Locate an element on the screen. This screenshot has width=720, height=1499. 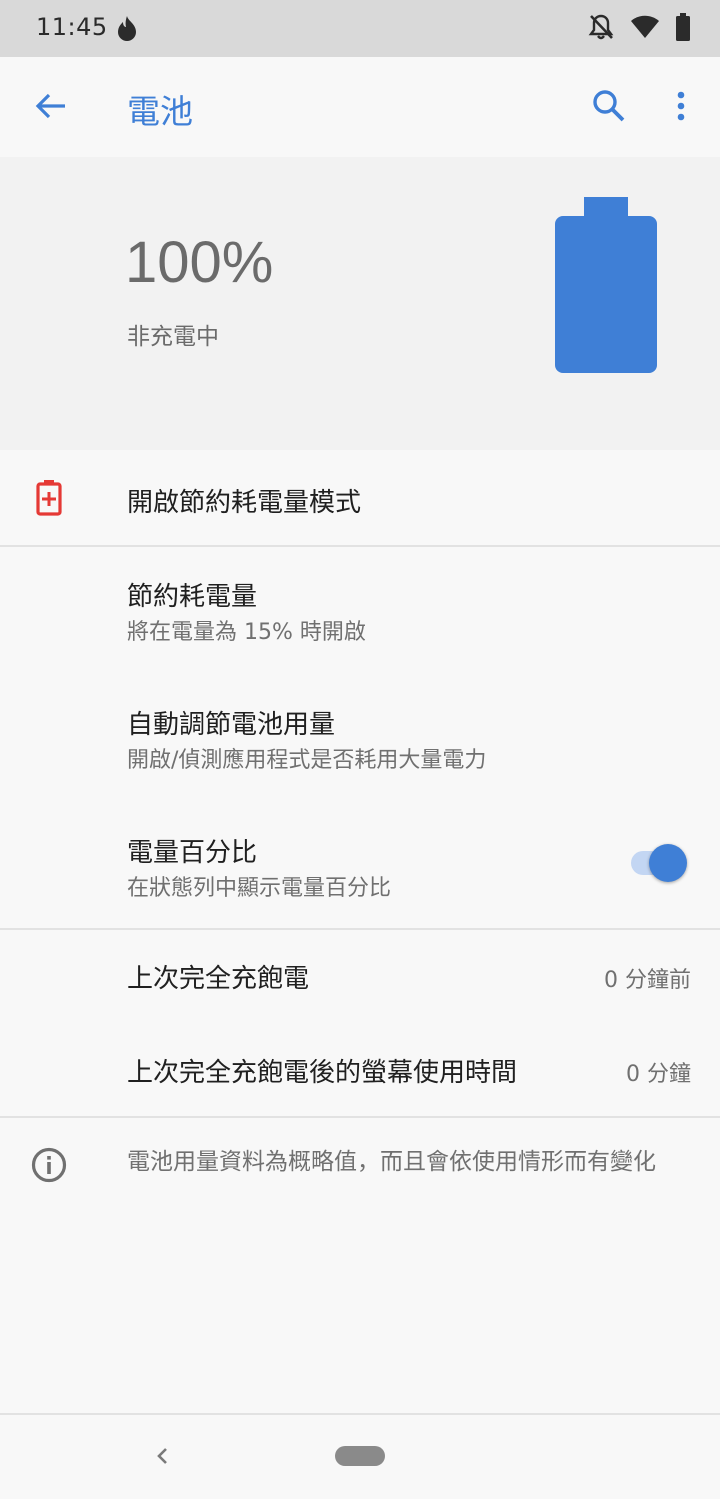
last-full-charge-value: 0 分鐘前 is located at coordinates (647, 980).